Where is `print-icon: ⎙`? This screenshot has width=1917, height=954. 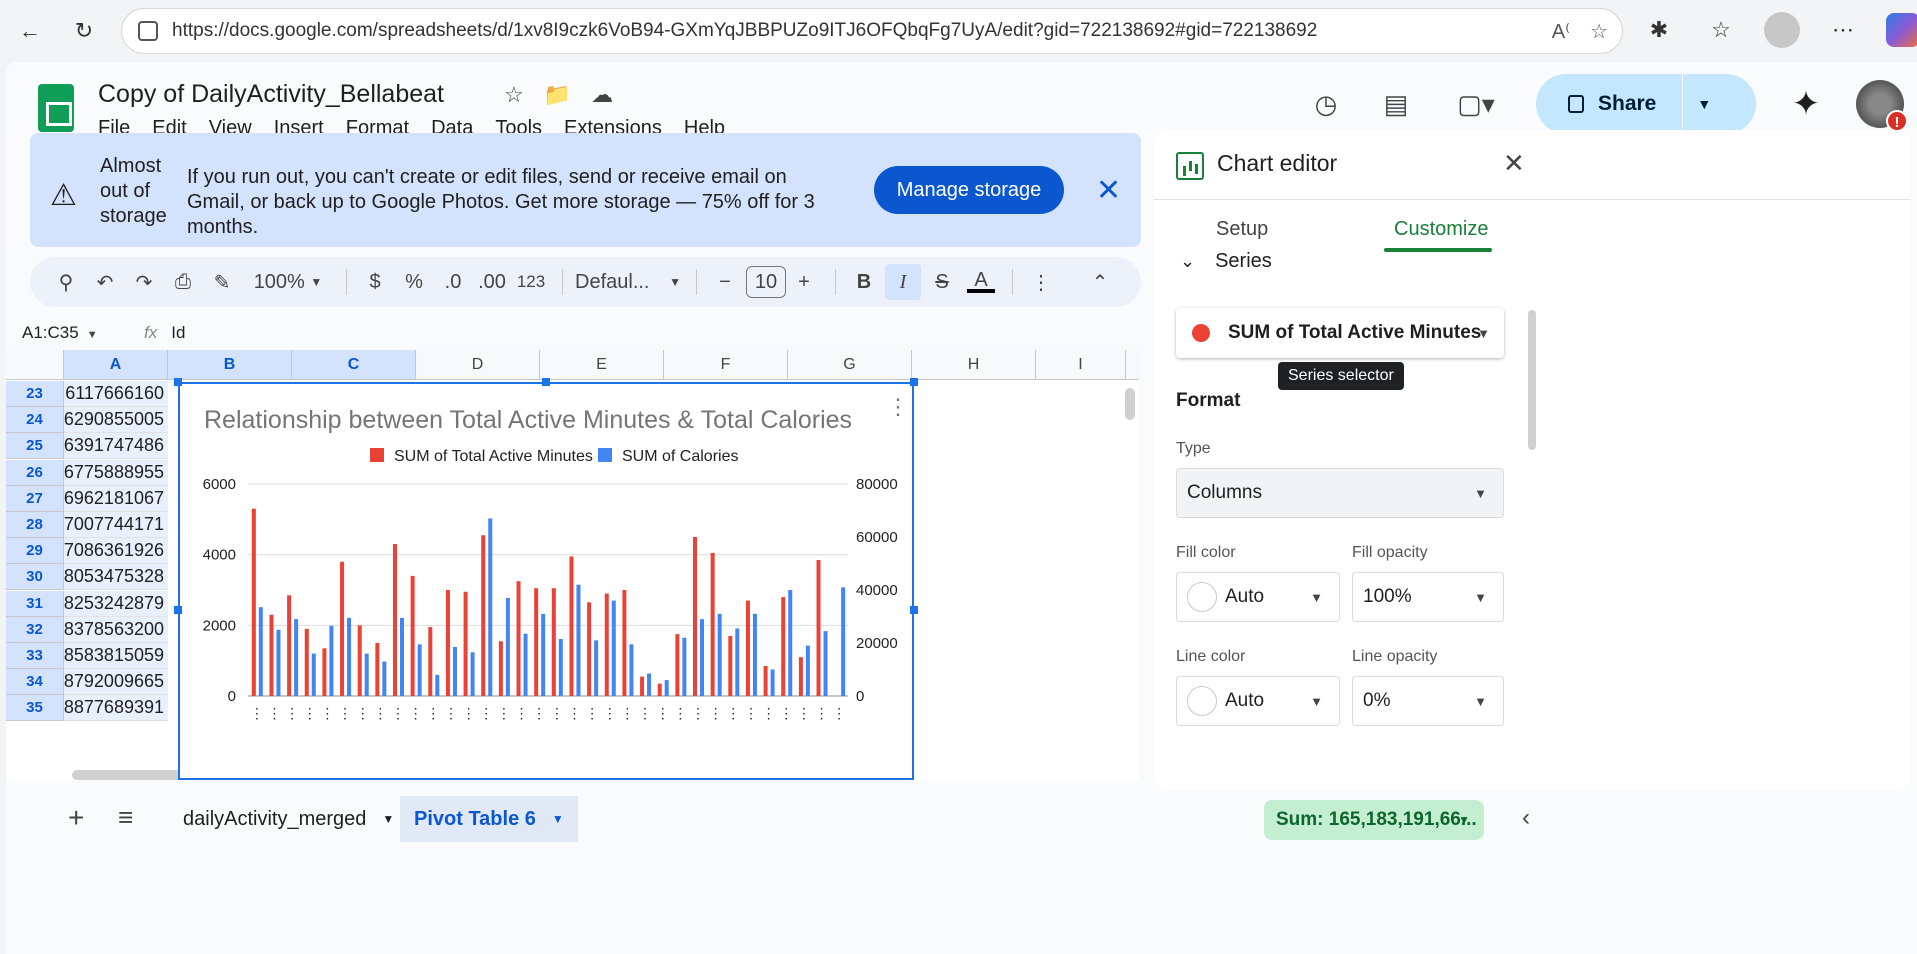 print-icon: ⎙ is located at coordinates (183, 282).